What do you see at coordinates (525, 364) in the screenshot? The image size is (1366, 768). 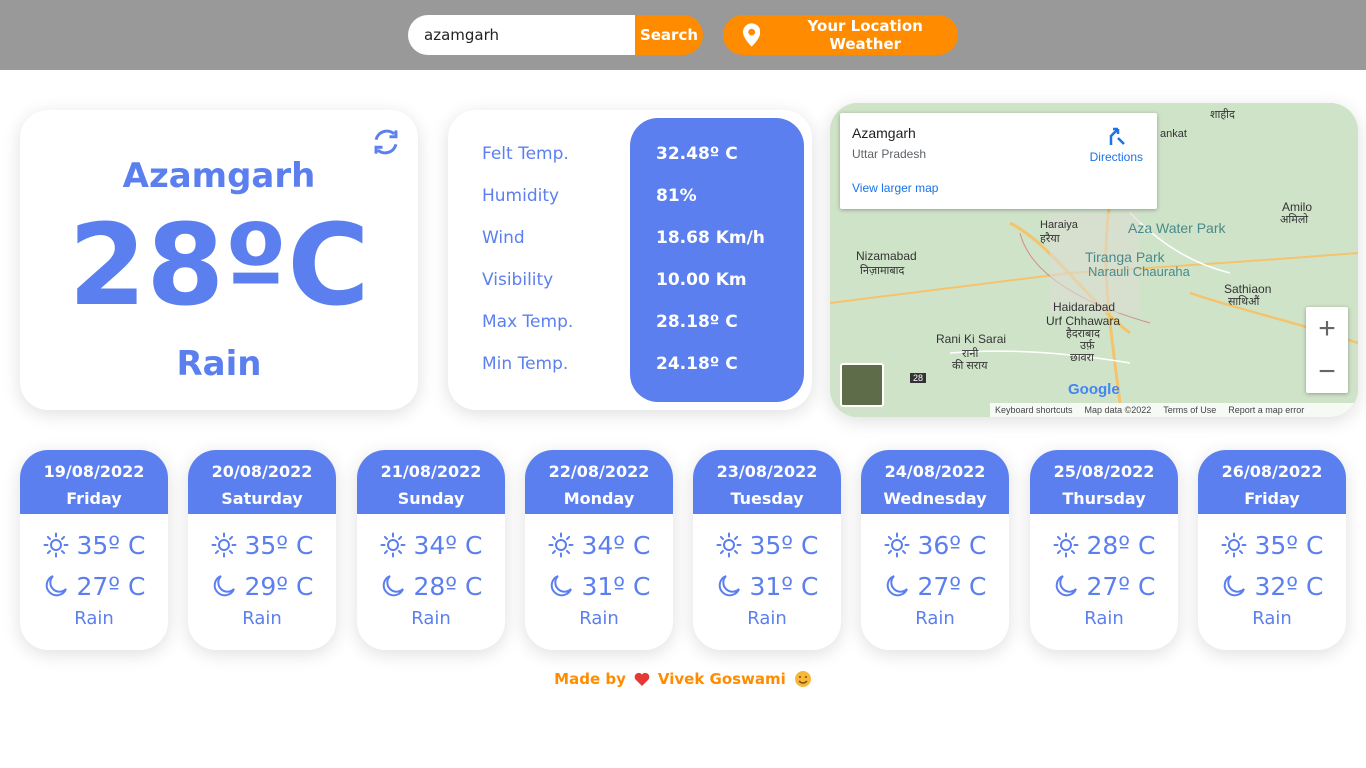 I see `min-temp-label: Min Temp.` at bounding box center [525, 364].